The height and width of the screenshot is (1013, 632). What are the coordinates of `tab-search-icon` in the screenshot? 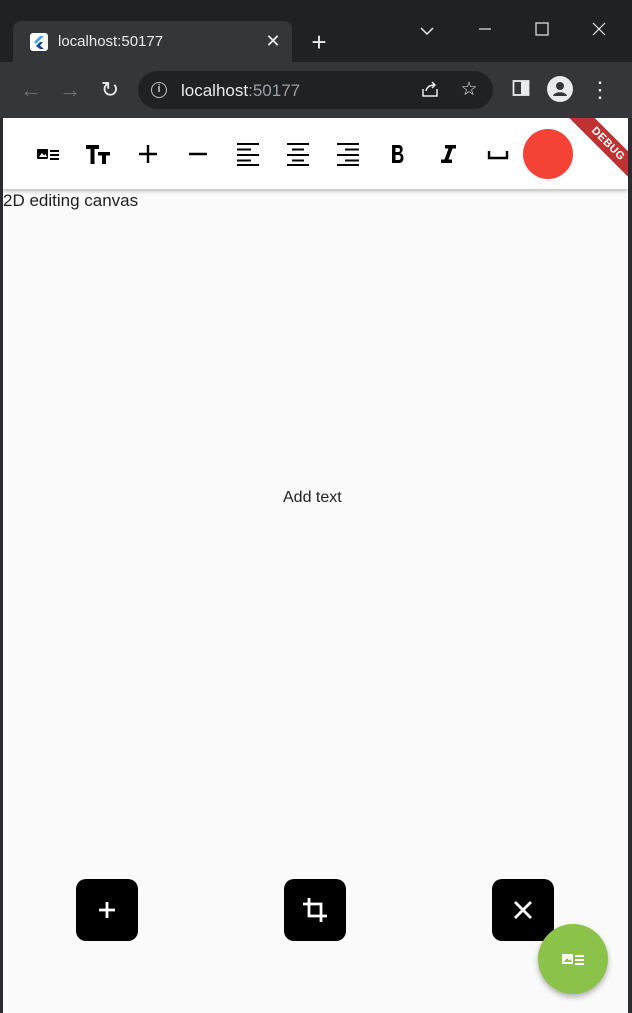 It's located at (427, 30).